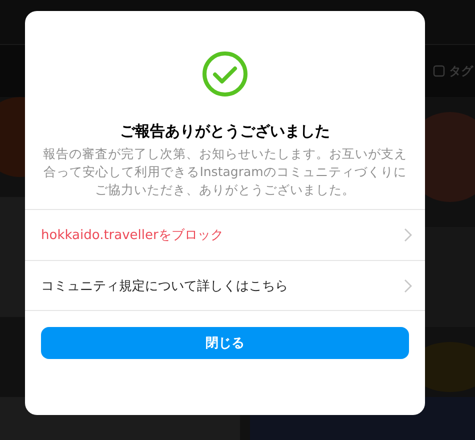  What do you see at coordinates (225, 131) in the screenshot?
I see `dialog-title: ご報告ありがとうございました` at bounding box center [225, 131].